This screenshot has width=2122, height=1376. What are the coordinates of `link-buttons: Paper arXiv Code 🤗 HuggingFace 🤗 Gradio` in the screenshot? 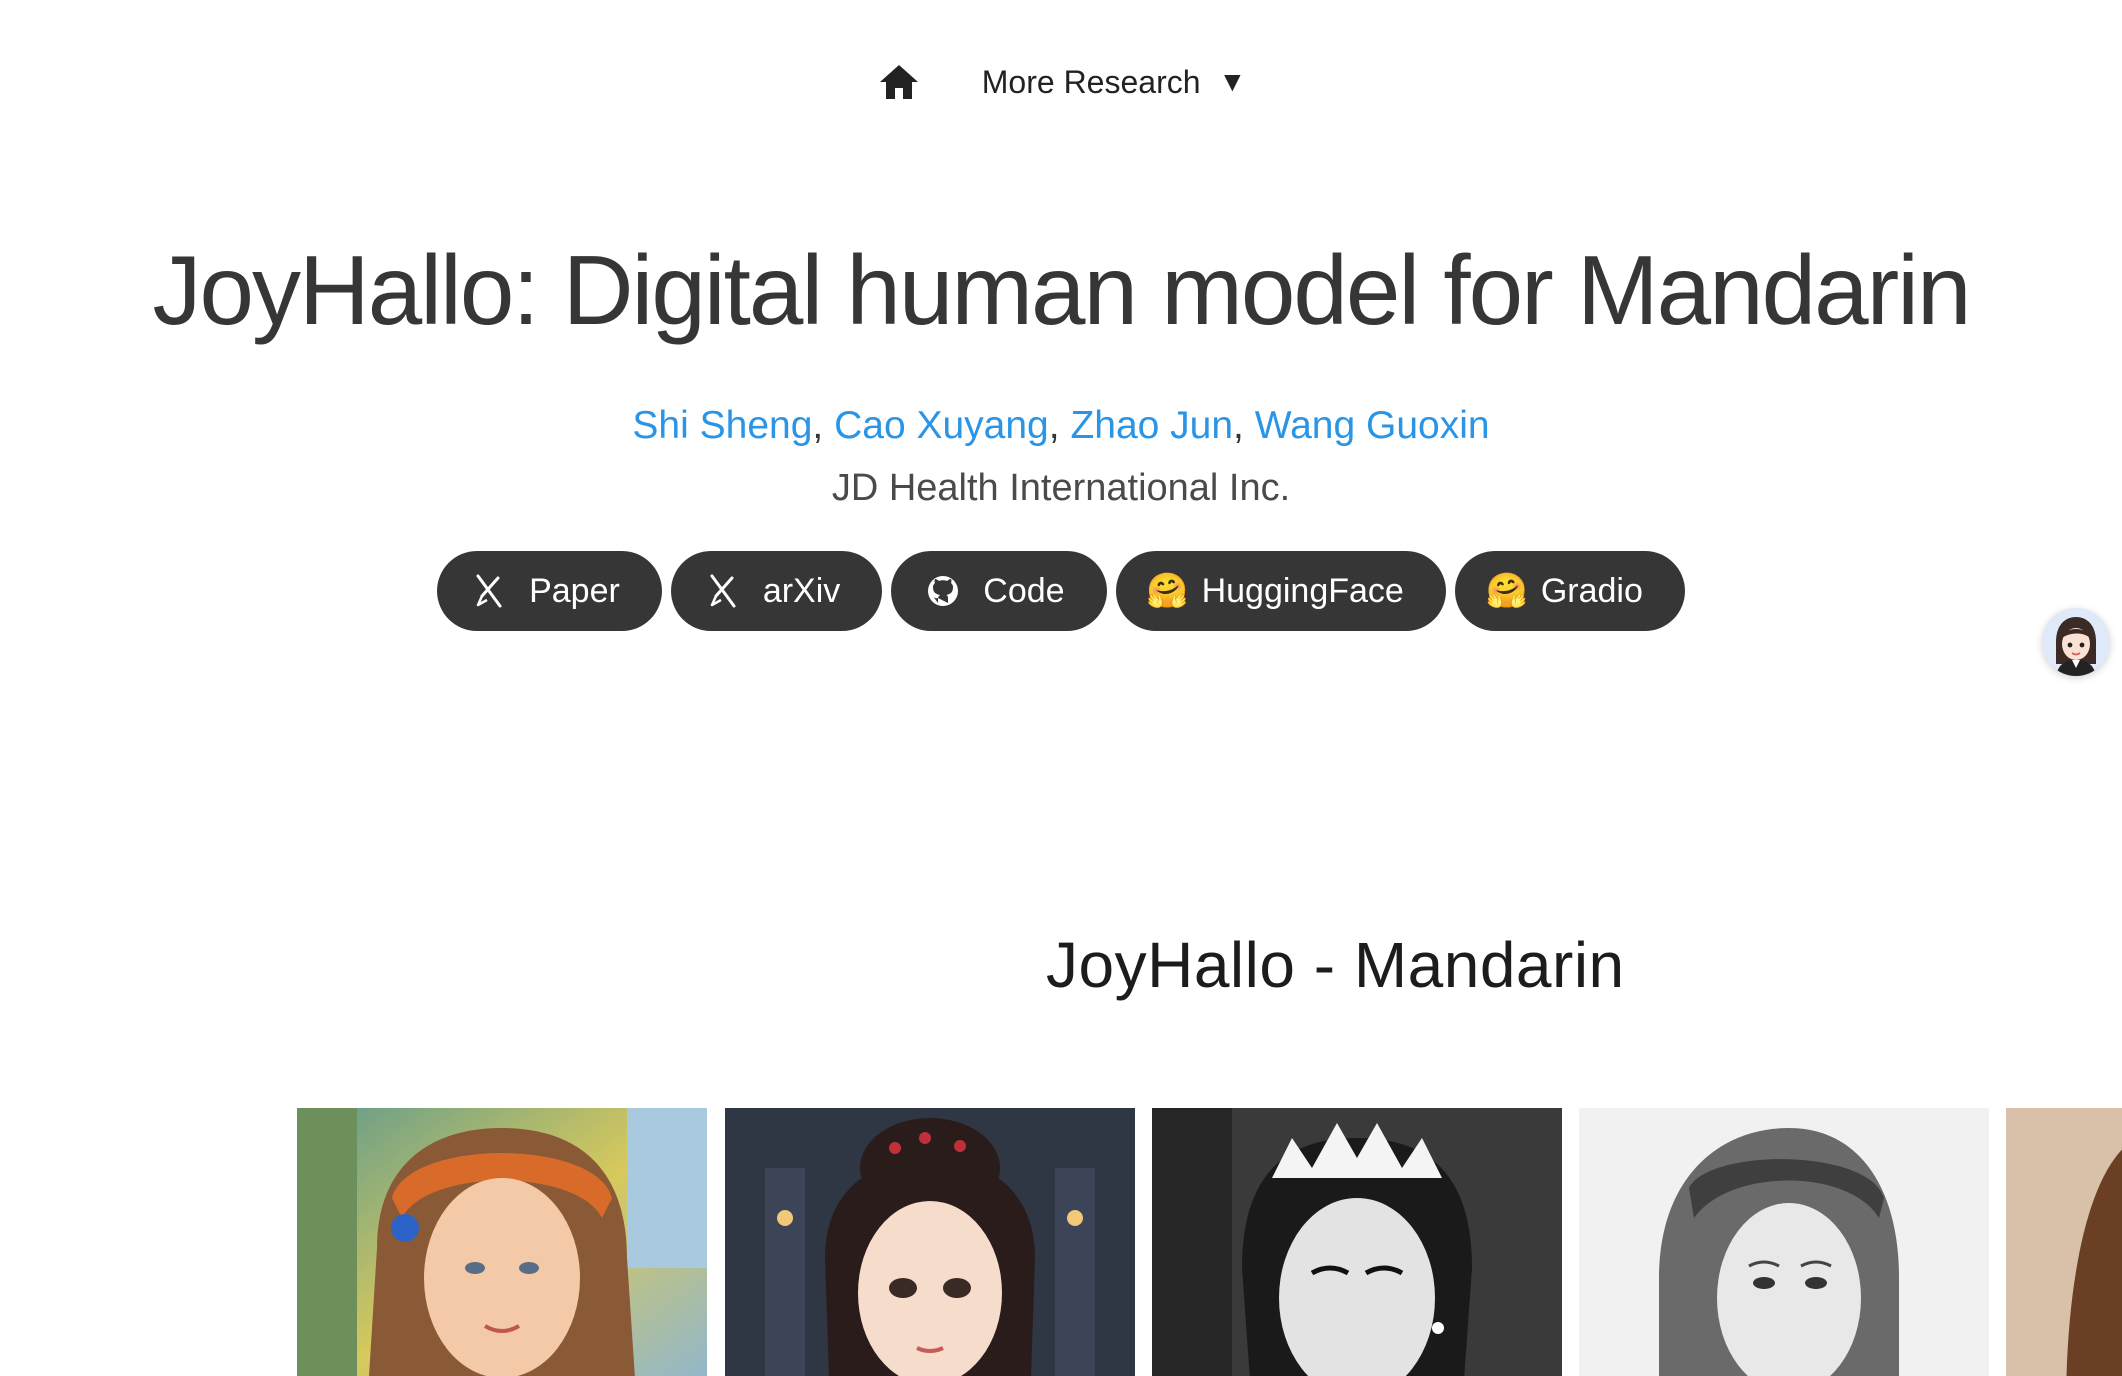 It's located at (1061, 591).